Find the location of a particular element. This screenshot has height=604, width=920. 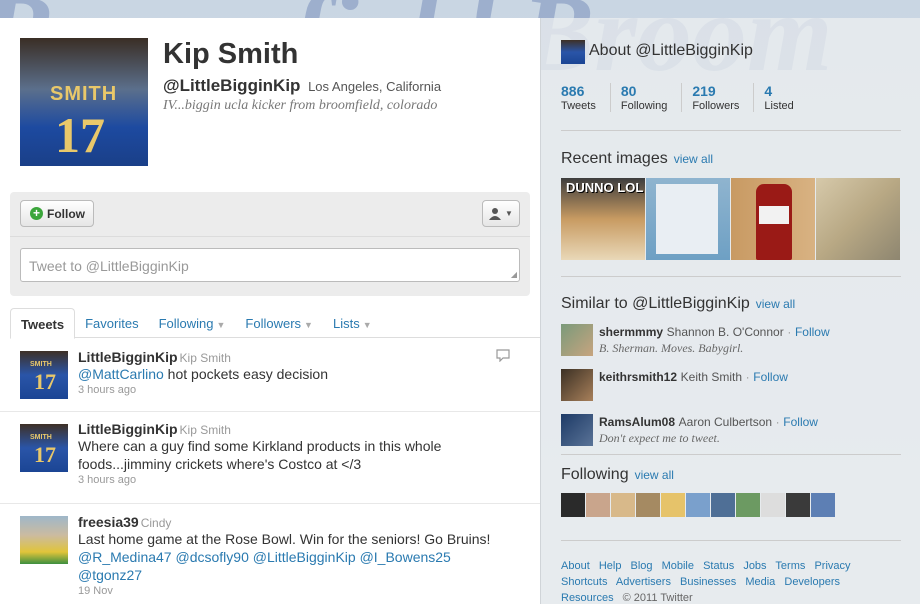

footer-link: Developers is located at coordinates (812, 582).